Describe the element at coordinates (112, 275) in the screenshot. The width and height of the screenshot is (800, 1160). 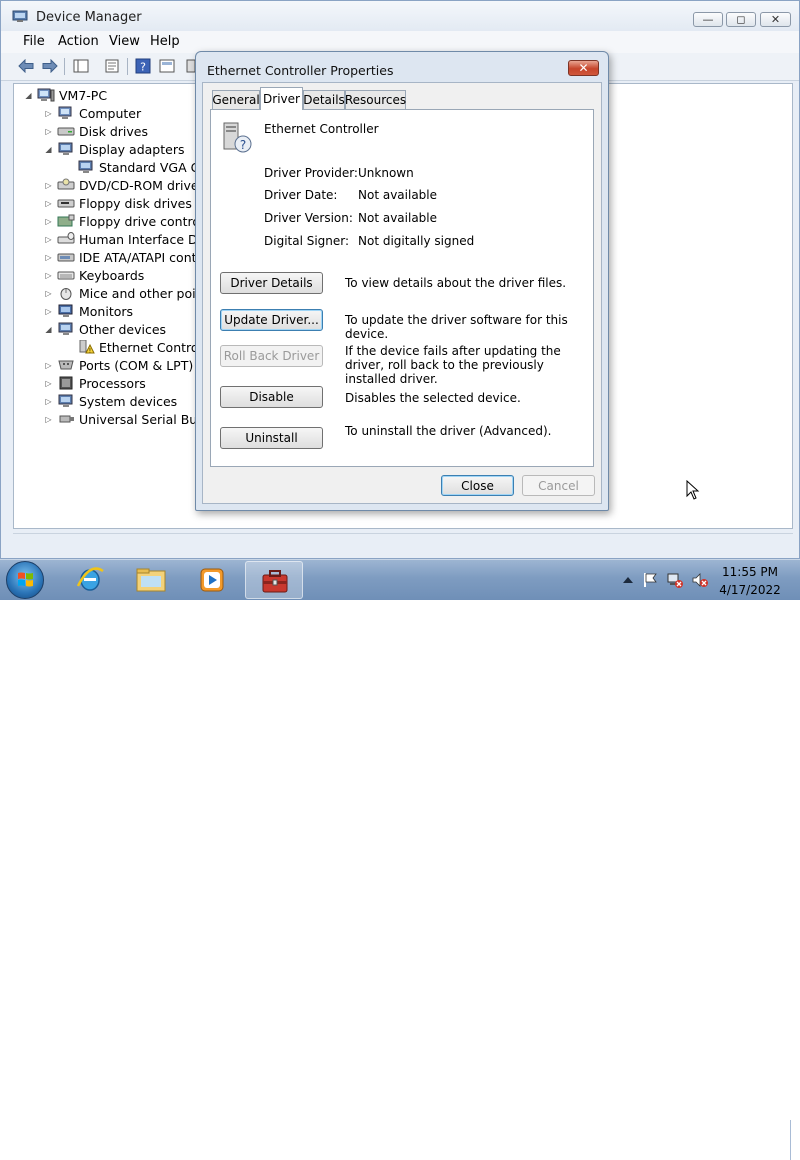
I see `tree-item-label: Keyboards` at that location.